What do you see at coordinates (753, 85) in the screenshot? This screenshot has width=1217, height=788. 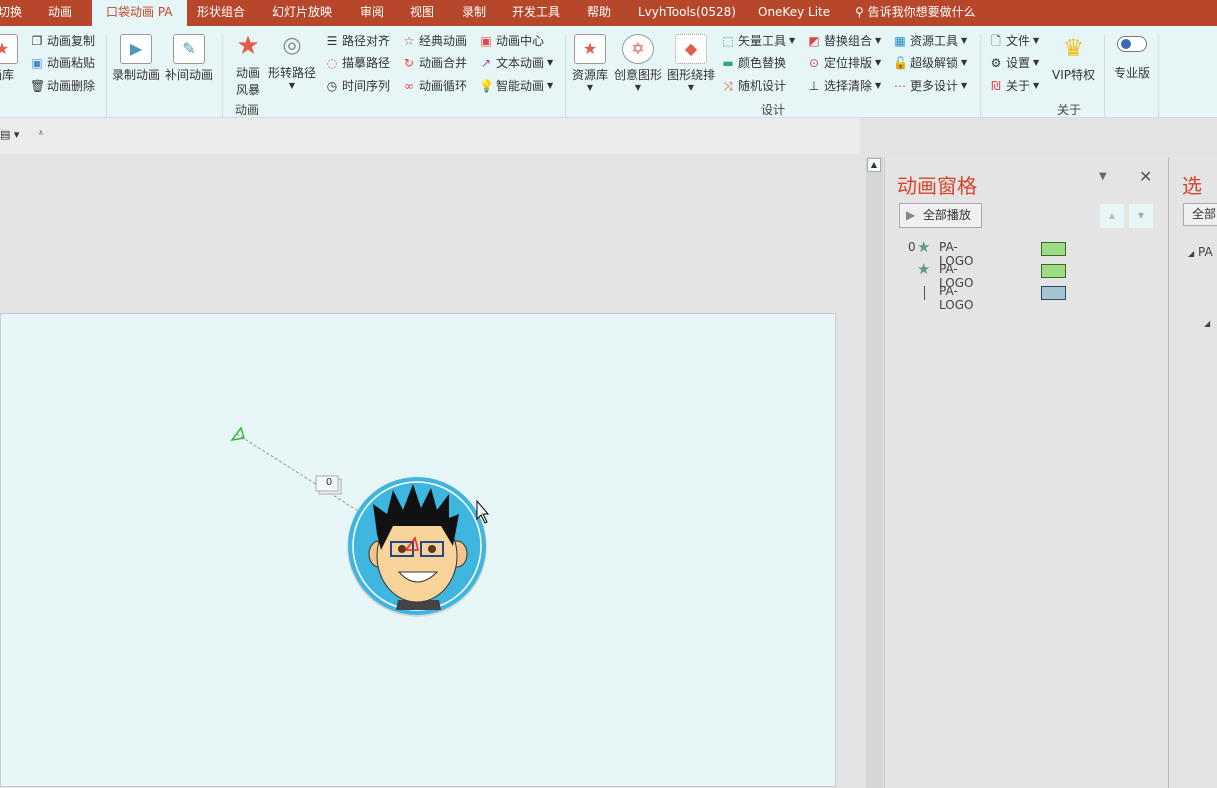 I see `random-design-button: ⤨ 随机设计` at bounding box center [753, 85].